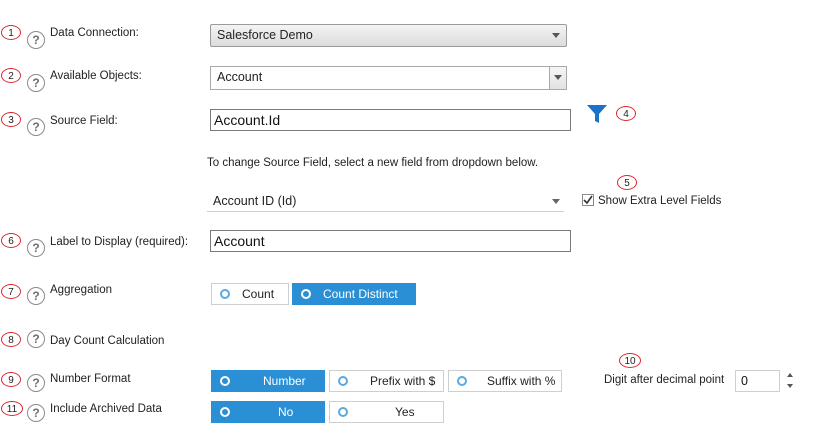 The image size is (817, 444). Describe the element at coordinates (81, 290) in the screenshot. I see `aggregation-label: Aggregation` at that location.